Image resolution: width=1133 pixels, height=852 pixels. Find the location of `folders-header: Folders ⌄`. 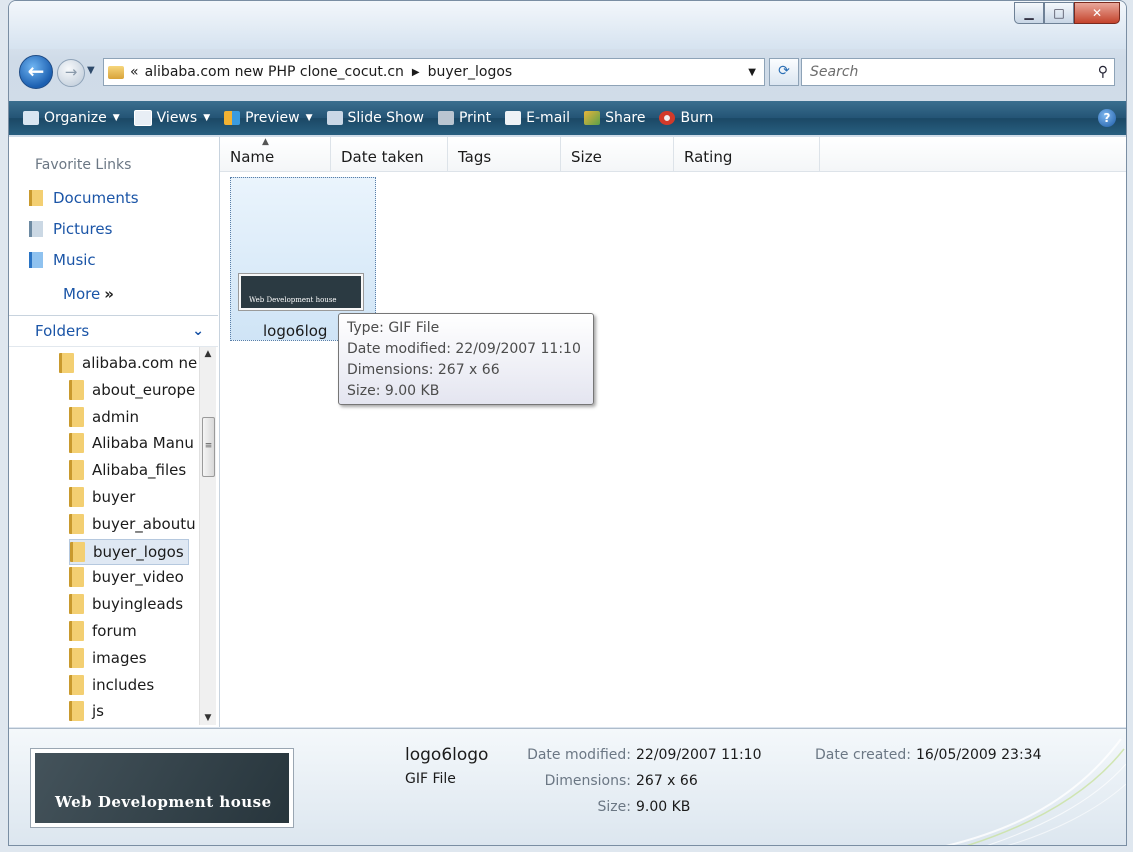

folders-header: Folders ⌄ is located at coordinates (113, 331).